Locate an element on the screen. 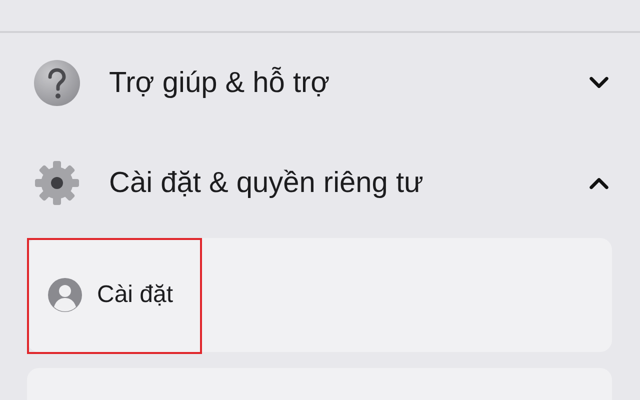 The width and height of the screenshot is (640, 400). avatar-icon is located at coordinates (65, 295).